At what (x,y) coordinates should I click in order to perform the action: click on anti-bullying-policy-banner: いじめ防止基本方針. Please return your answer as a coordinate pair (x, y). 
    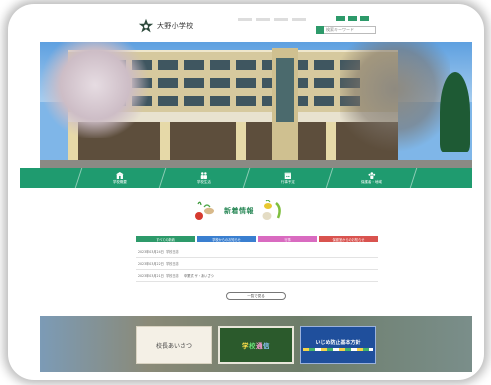
    Looking at the image, I should click on (338, 345).